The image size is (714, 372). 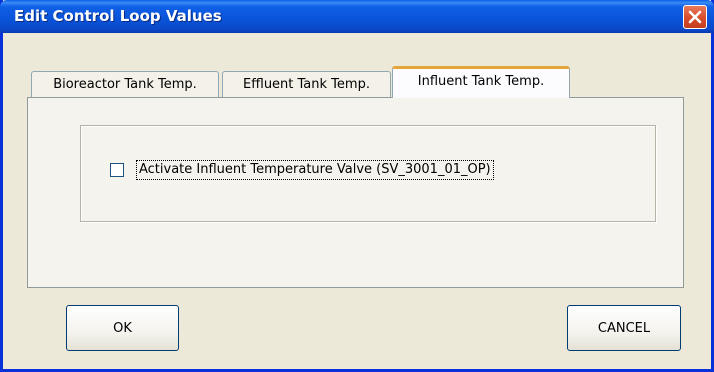 I want to click on tab-label: Bioreactor Tank Temp., so click(x=125, y=84).